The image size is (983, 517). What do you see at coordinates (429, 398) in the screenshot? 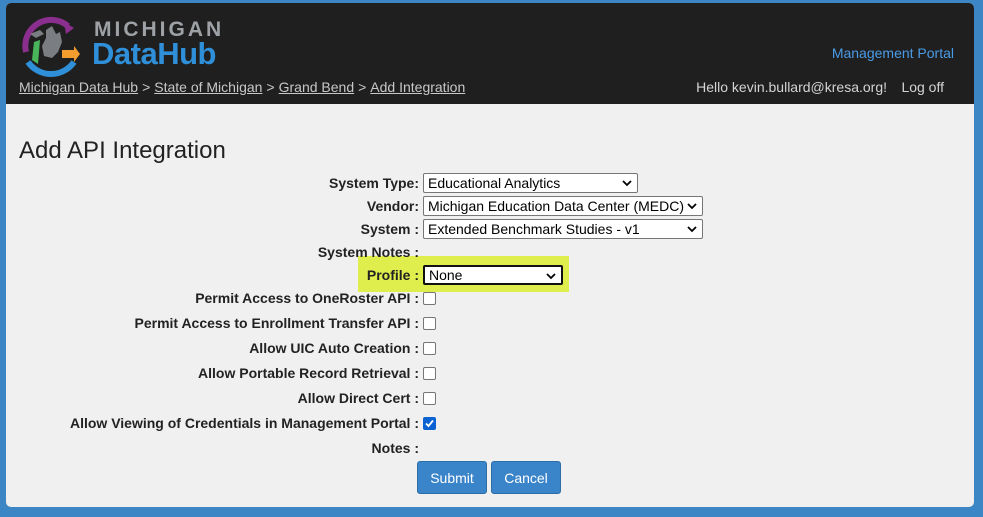
I see `direct-cert-checkbox` at bounding box center [429, 398].